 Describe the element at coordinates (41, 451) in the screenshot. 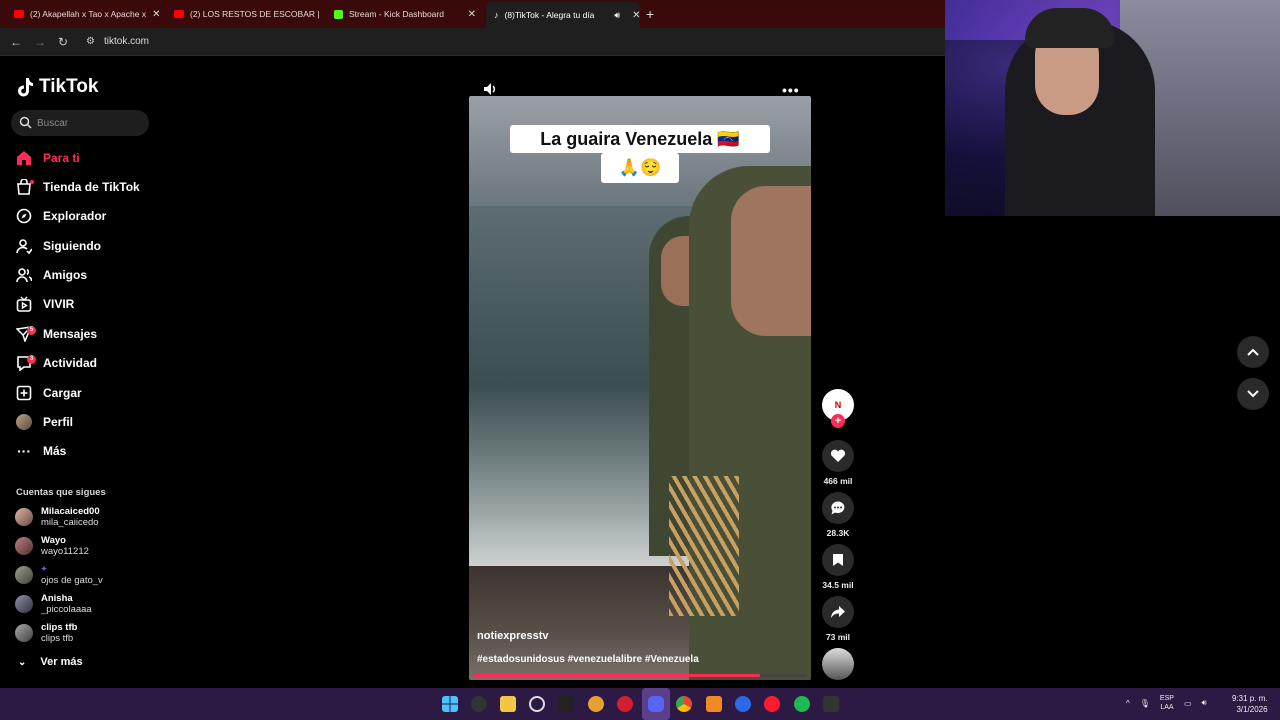

I see `nav-item-mas: ··· Más` at that location.